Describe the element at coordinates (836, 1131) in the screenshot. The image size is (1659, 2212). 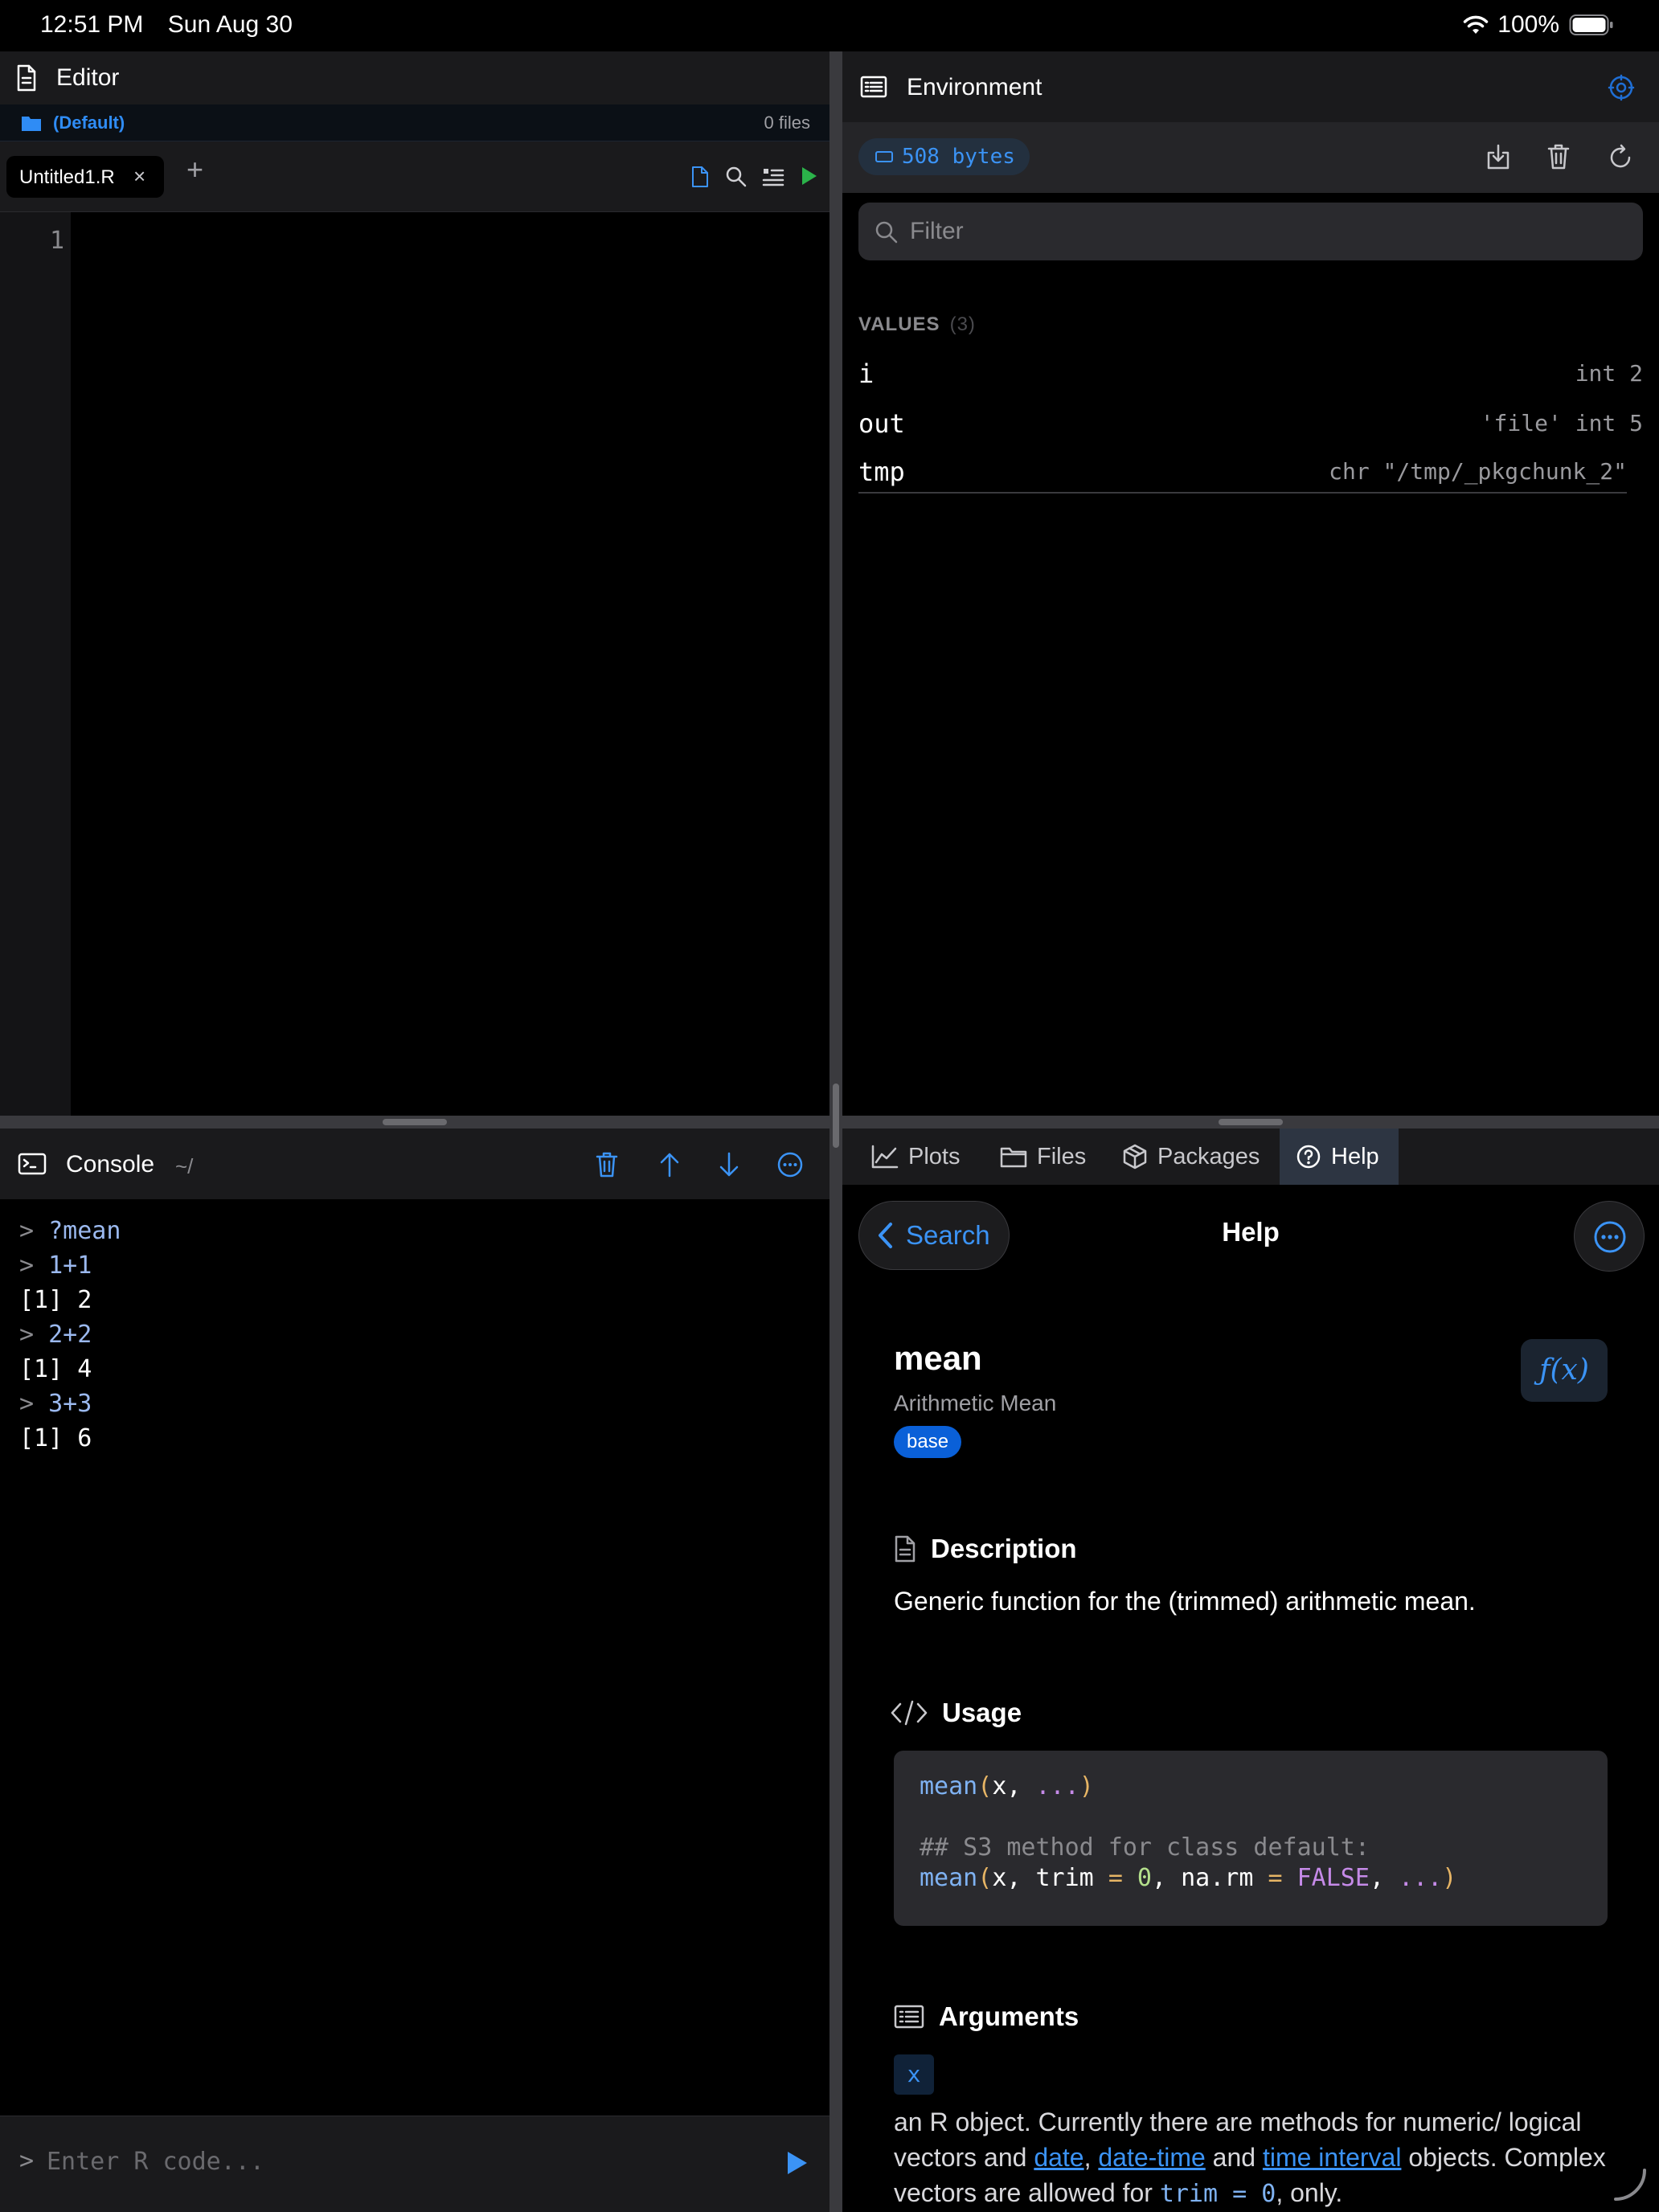
I see `column-splitter` at that location.